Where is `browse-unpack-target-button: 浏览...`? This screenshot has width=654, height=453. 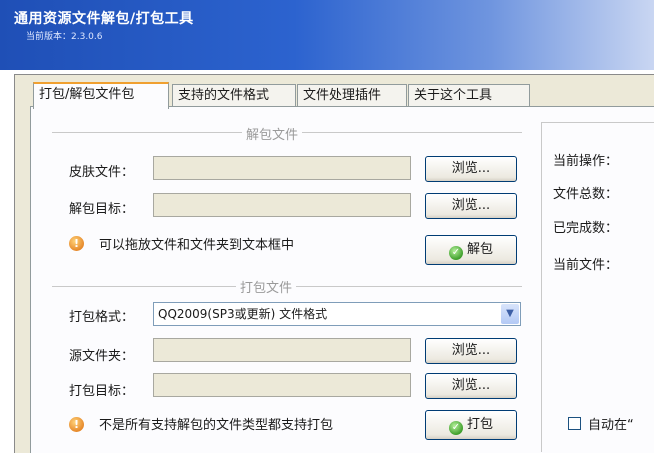 browse-unpack-target-button: 浏览... is located at coordinates (471, 206).